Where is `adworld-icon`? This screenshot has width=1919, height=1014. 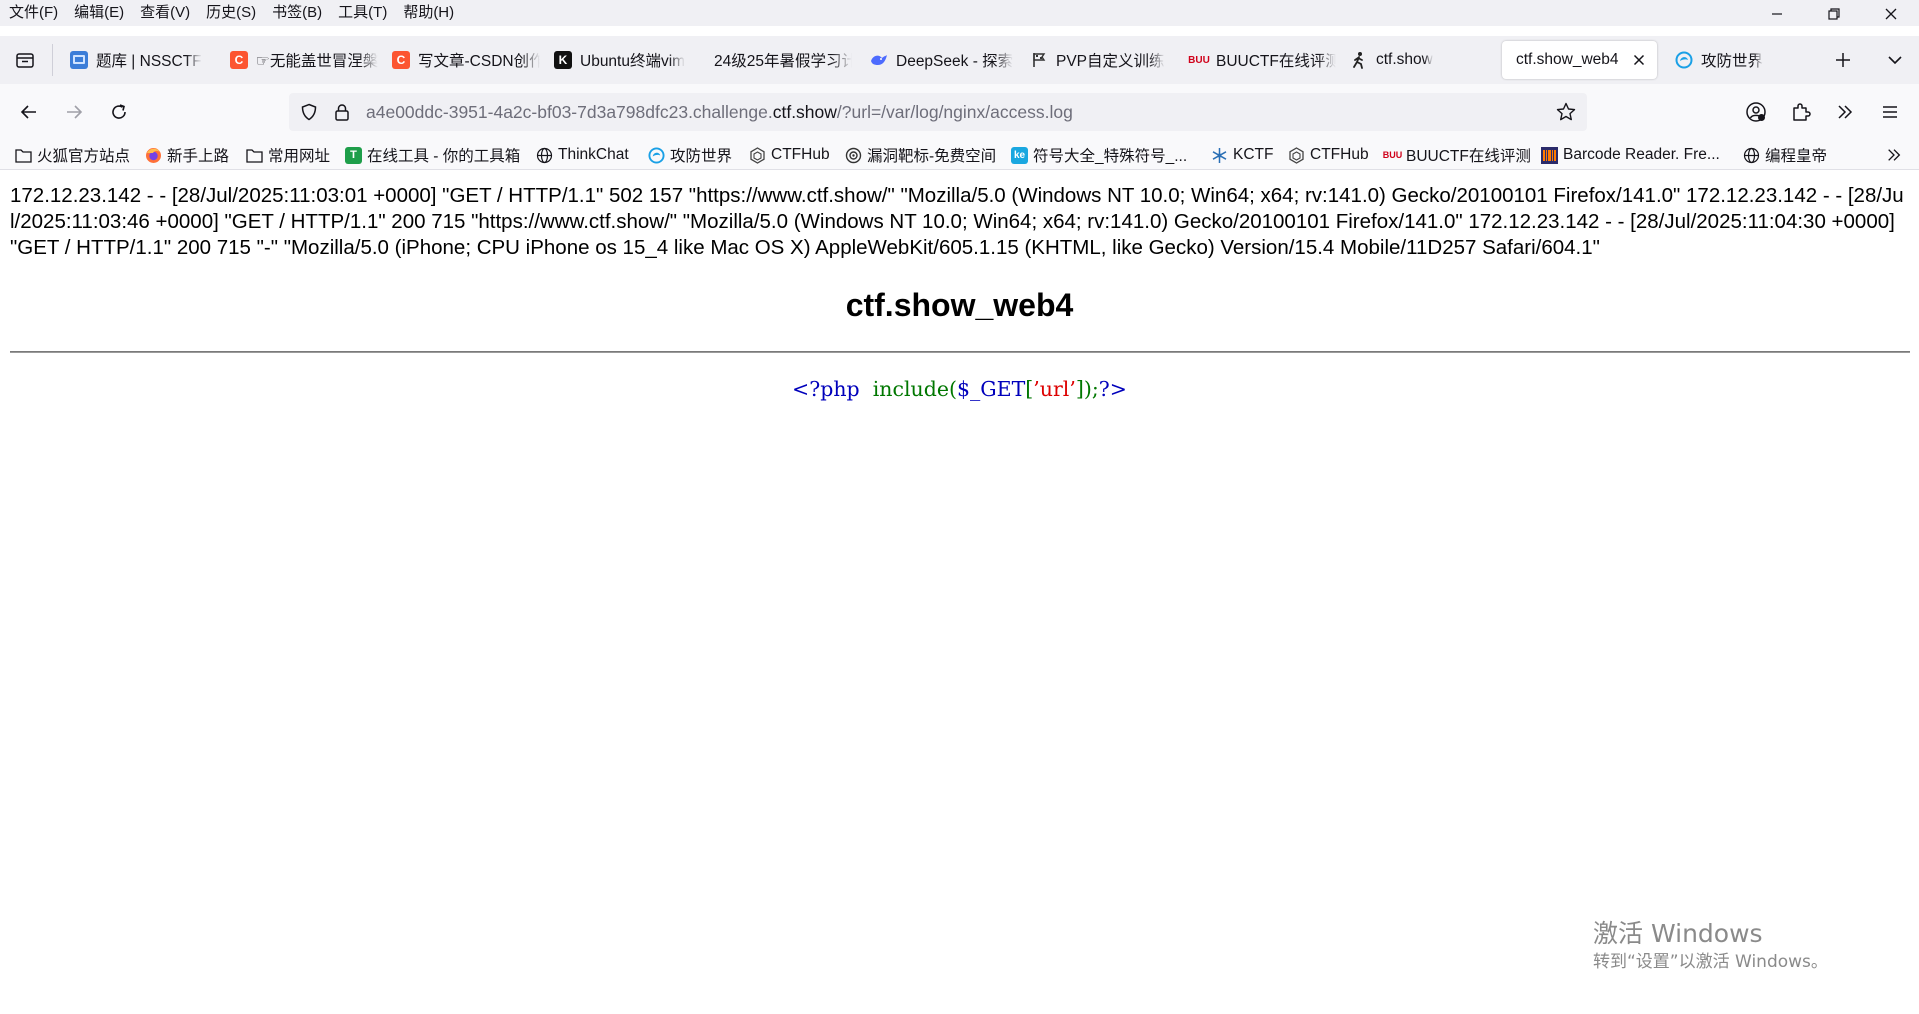
adworld-icon is located at coordinates (1684, 60).